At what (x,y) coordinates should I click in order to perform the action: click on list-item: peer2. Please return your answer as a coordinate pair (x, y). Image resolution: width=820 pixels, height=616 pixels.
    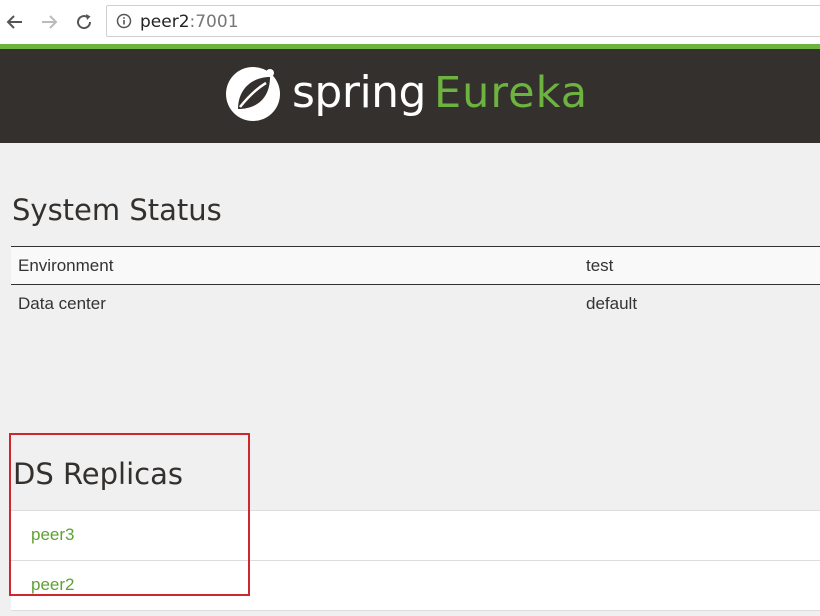
    Looking at the image, I should click on (415, 585).